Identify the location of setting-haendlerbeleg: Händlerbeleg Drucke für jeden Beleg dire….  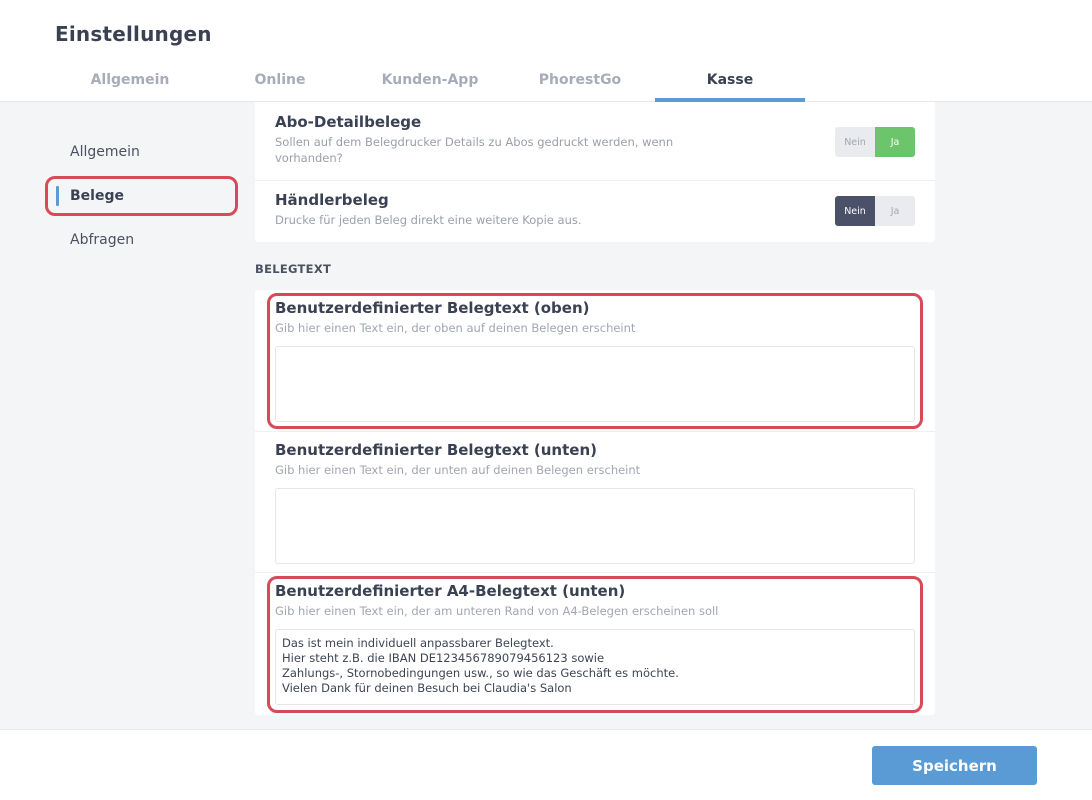
(595, 211).